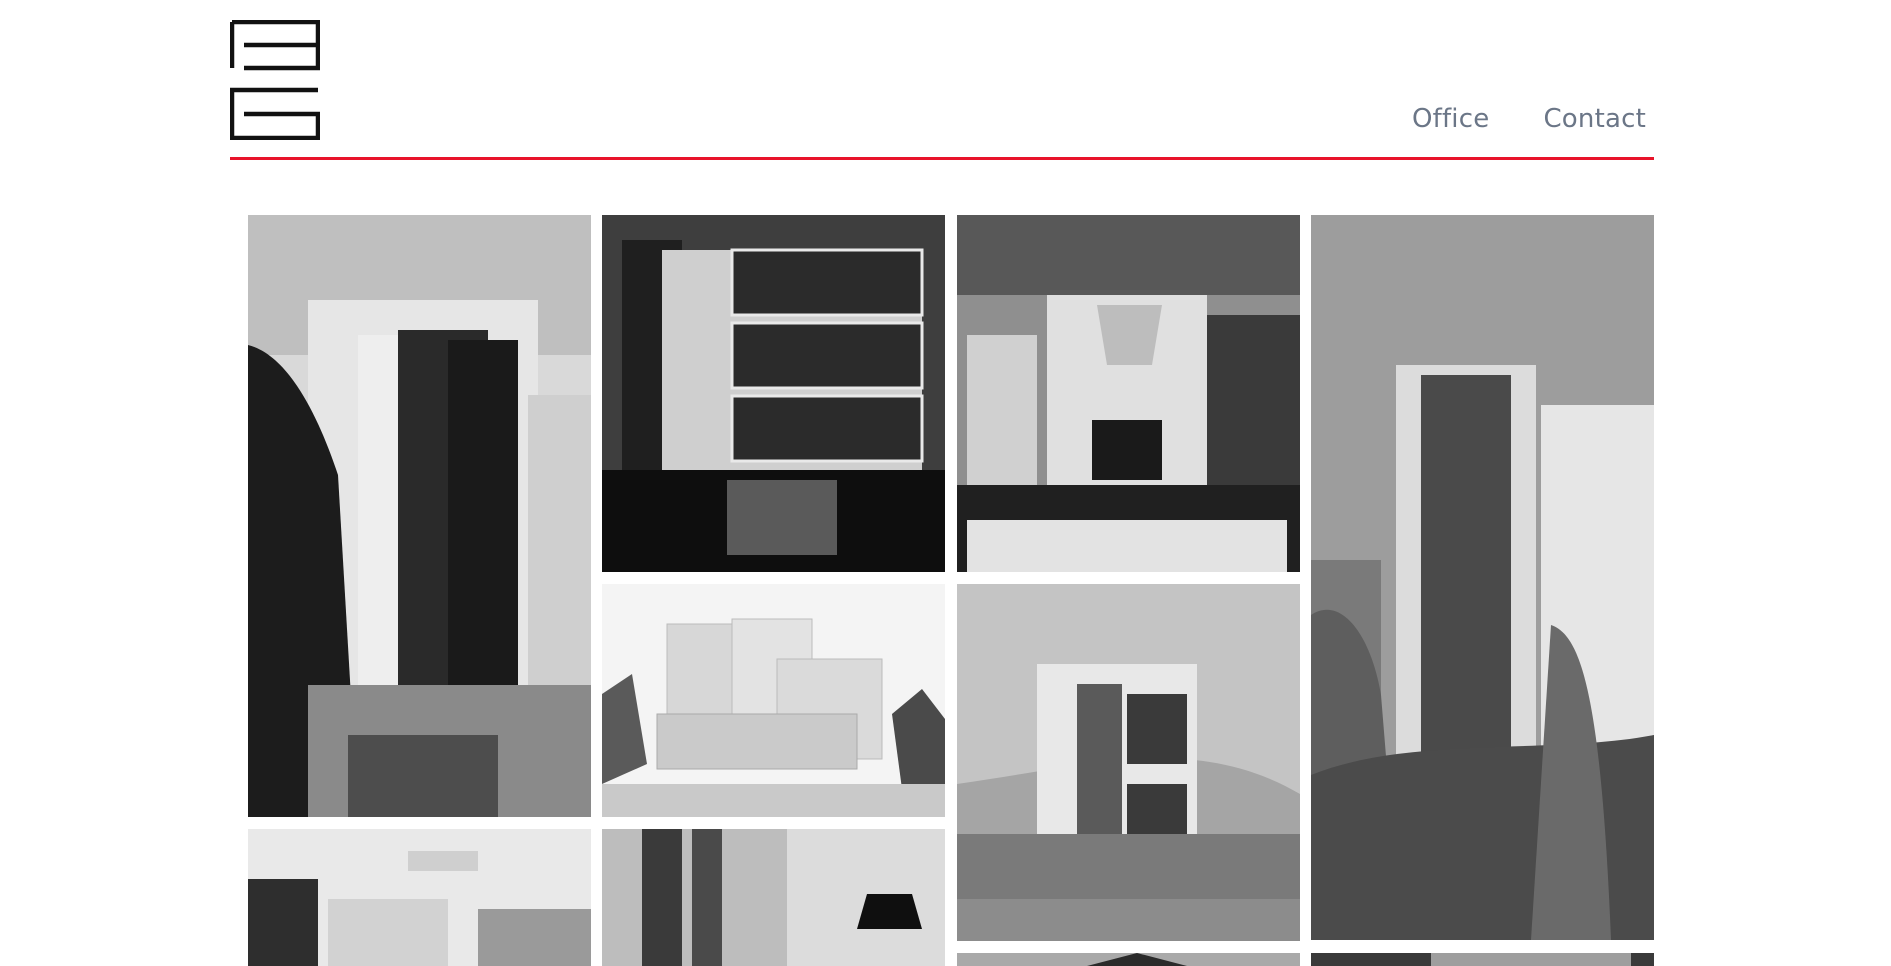 This screenshot has width=1891, height=966. I want to click on project-tile-lobby-fireplace, so click(1128, 393).